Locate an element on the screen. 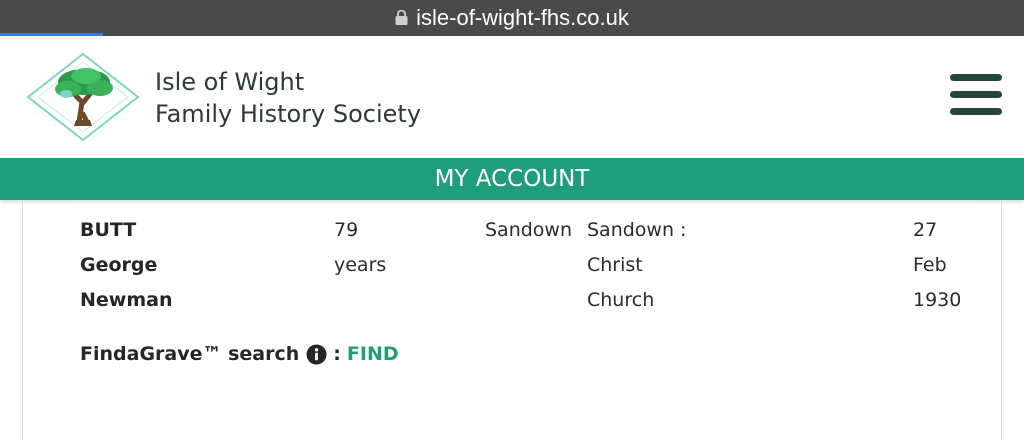  church-line1: Sandown : is located at coordinates (637, 230).